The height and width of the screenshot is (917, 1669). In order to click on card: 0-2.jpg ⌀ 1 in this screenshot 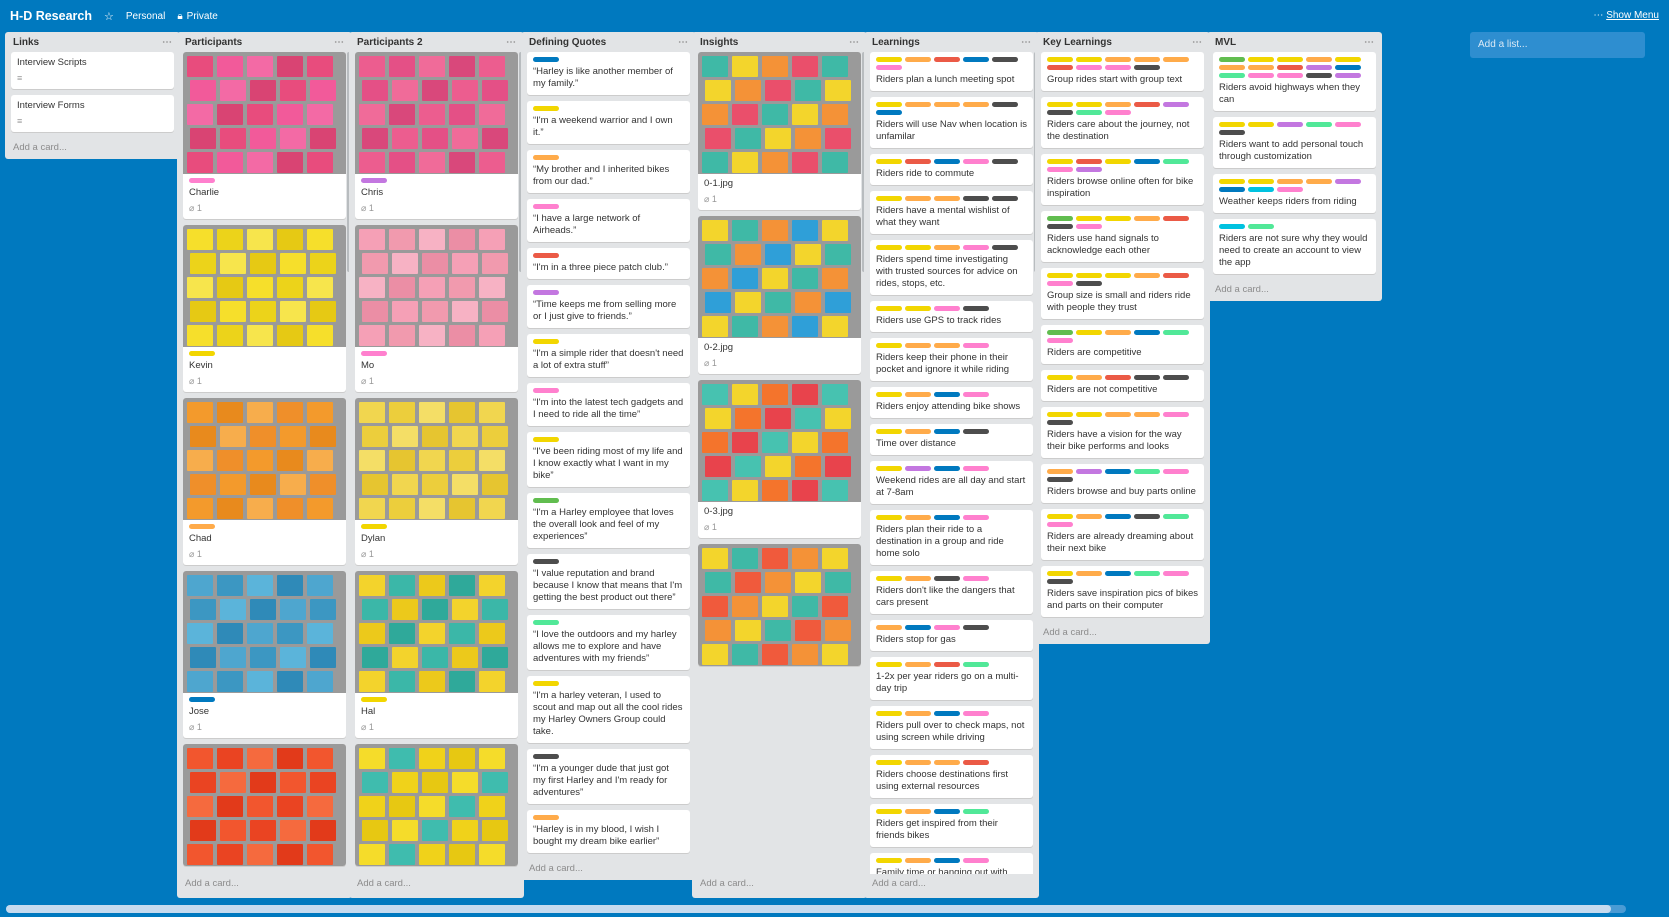, I will do `click(779, 295)`.